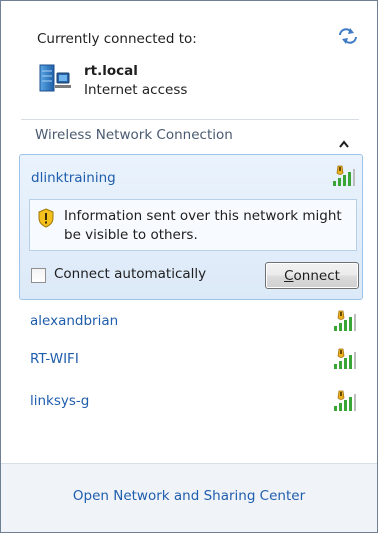 The width and height of the screenshot is (378, 533). What do you see at coordinates (38, 275) in the screenshot?
I see `connect-automatically-checkbox` at bounding box center [38, 275].